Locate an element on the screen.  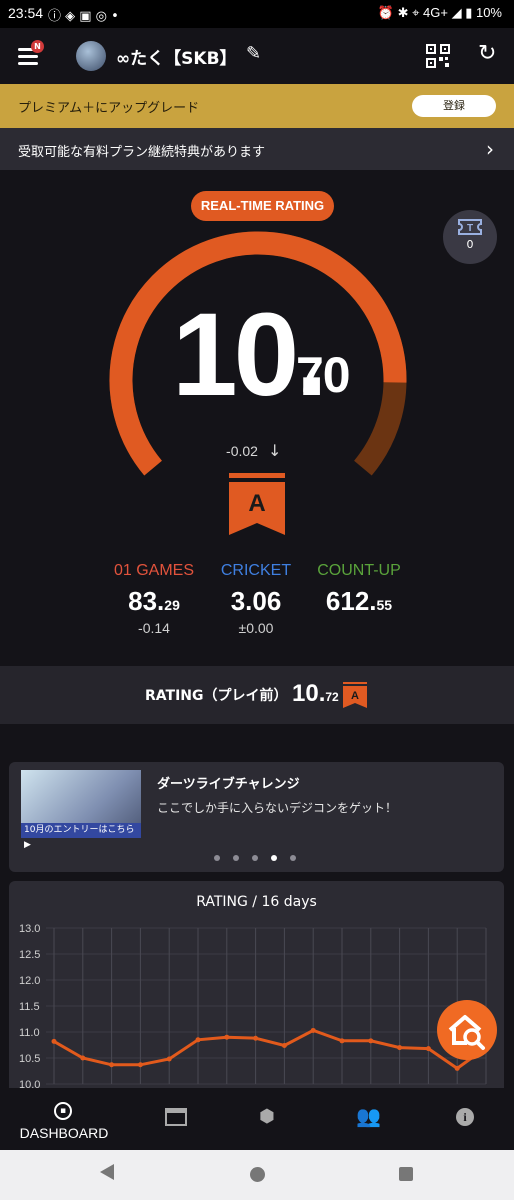
premium-text: プレミアム＋にアップグレード is located at coordinates (109, 108).